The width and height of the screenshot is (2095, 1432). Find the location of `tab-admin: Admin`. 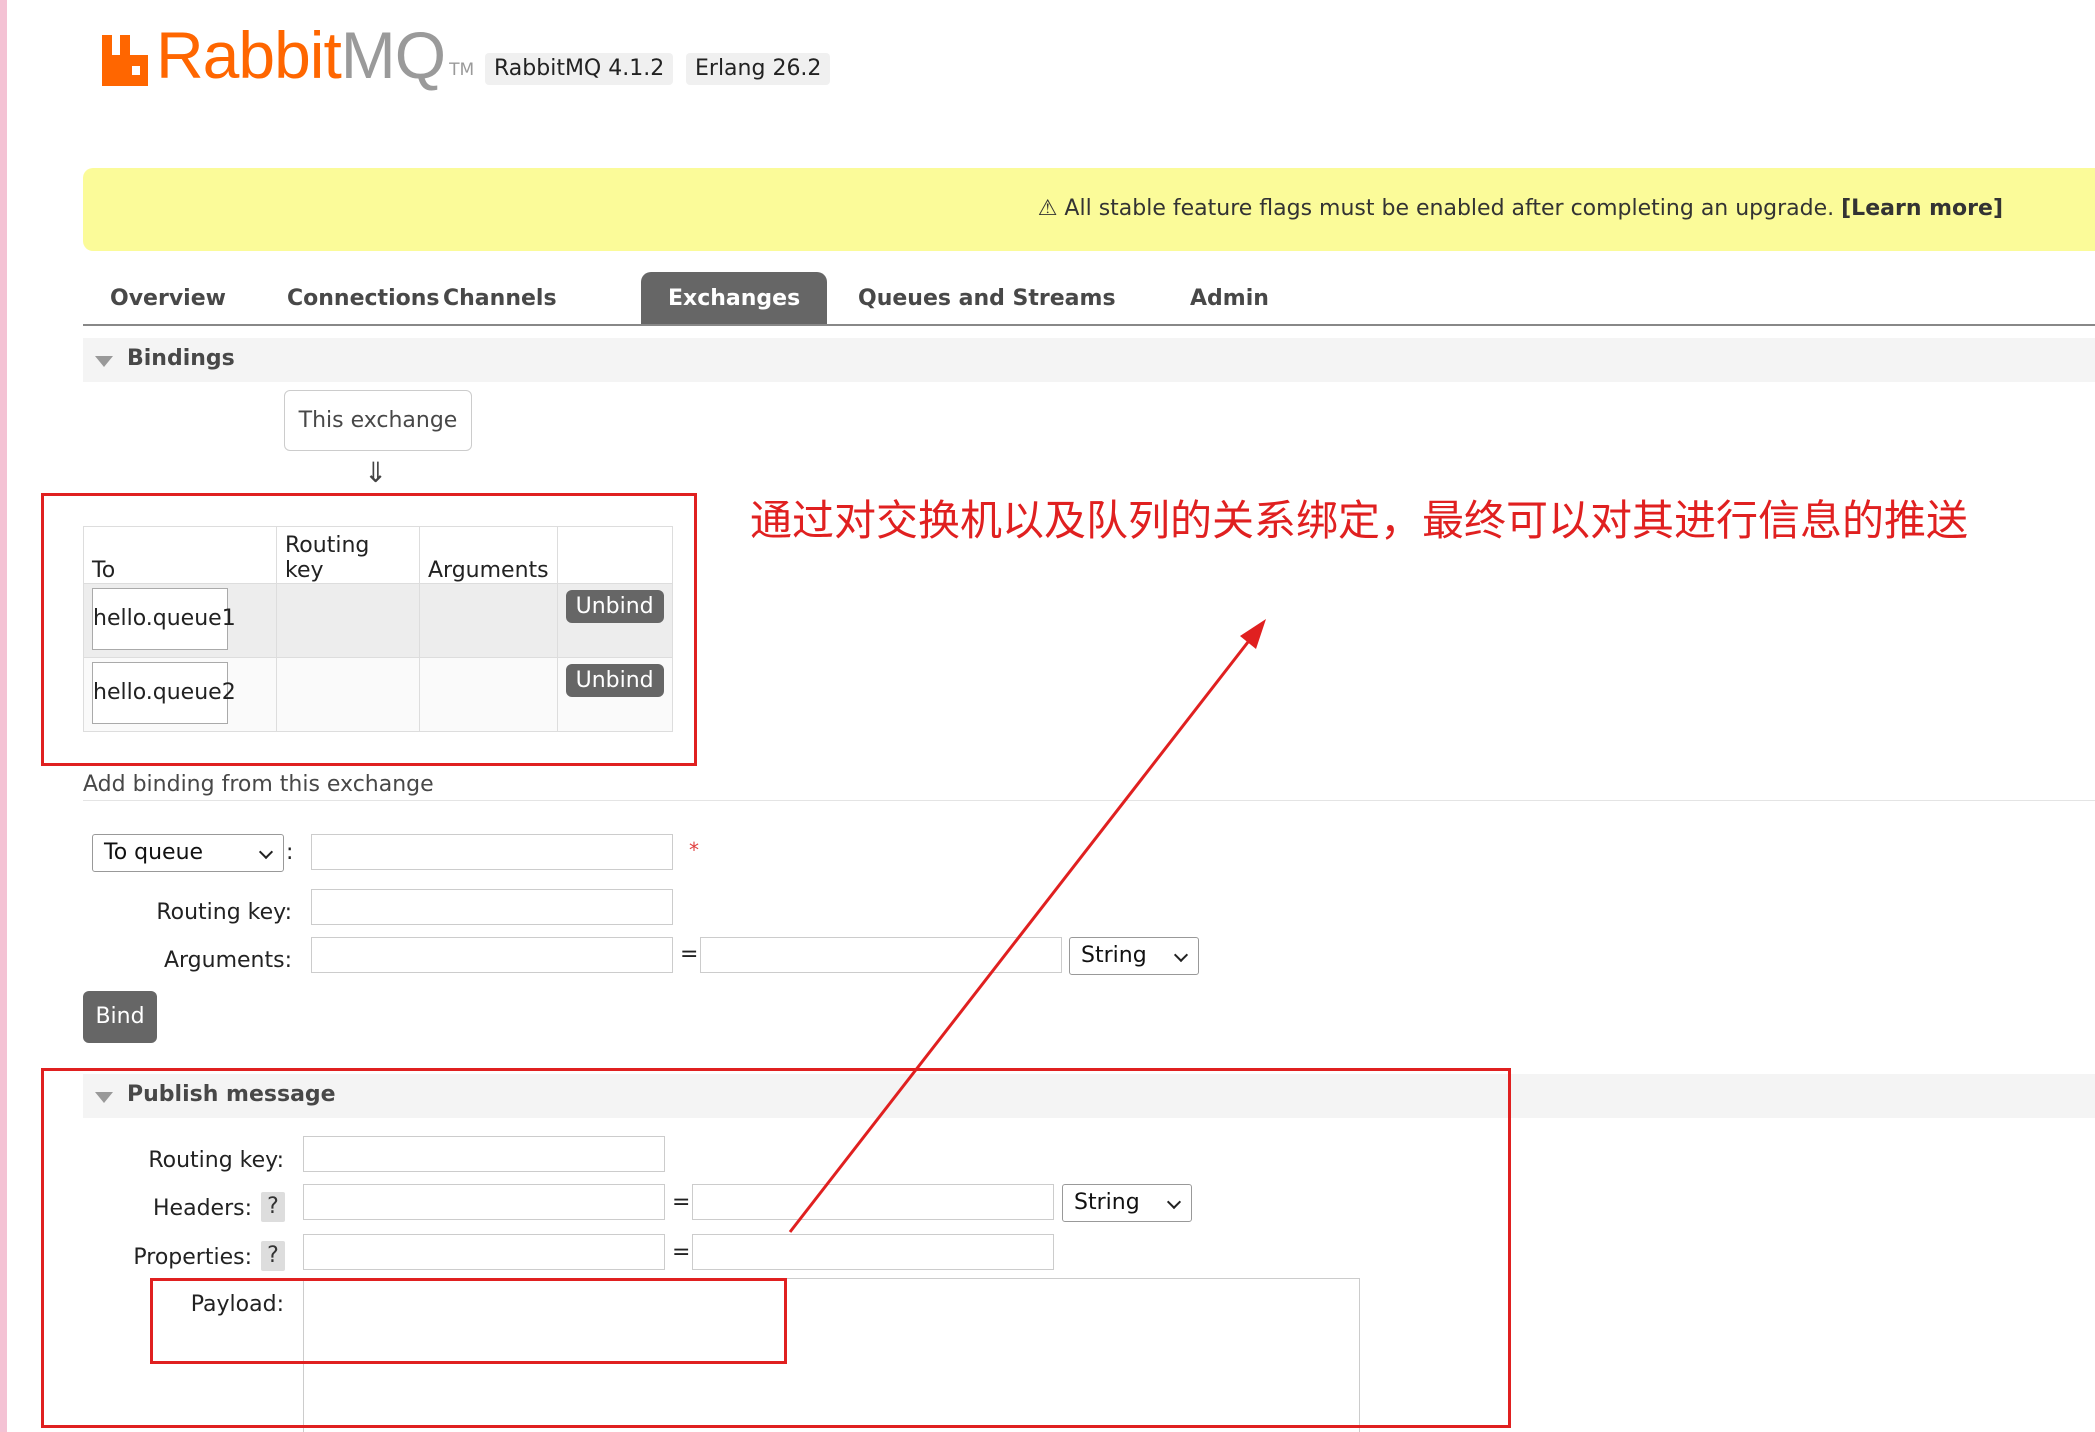

tab-admin: Admin is located at coordinates (1229, 298).